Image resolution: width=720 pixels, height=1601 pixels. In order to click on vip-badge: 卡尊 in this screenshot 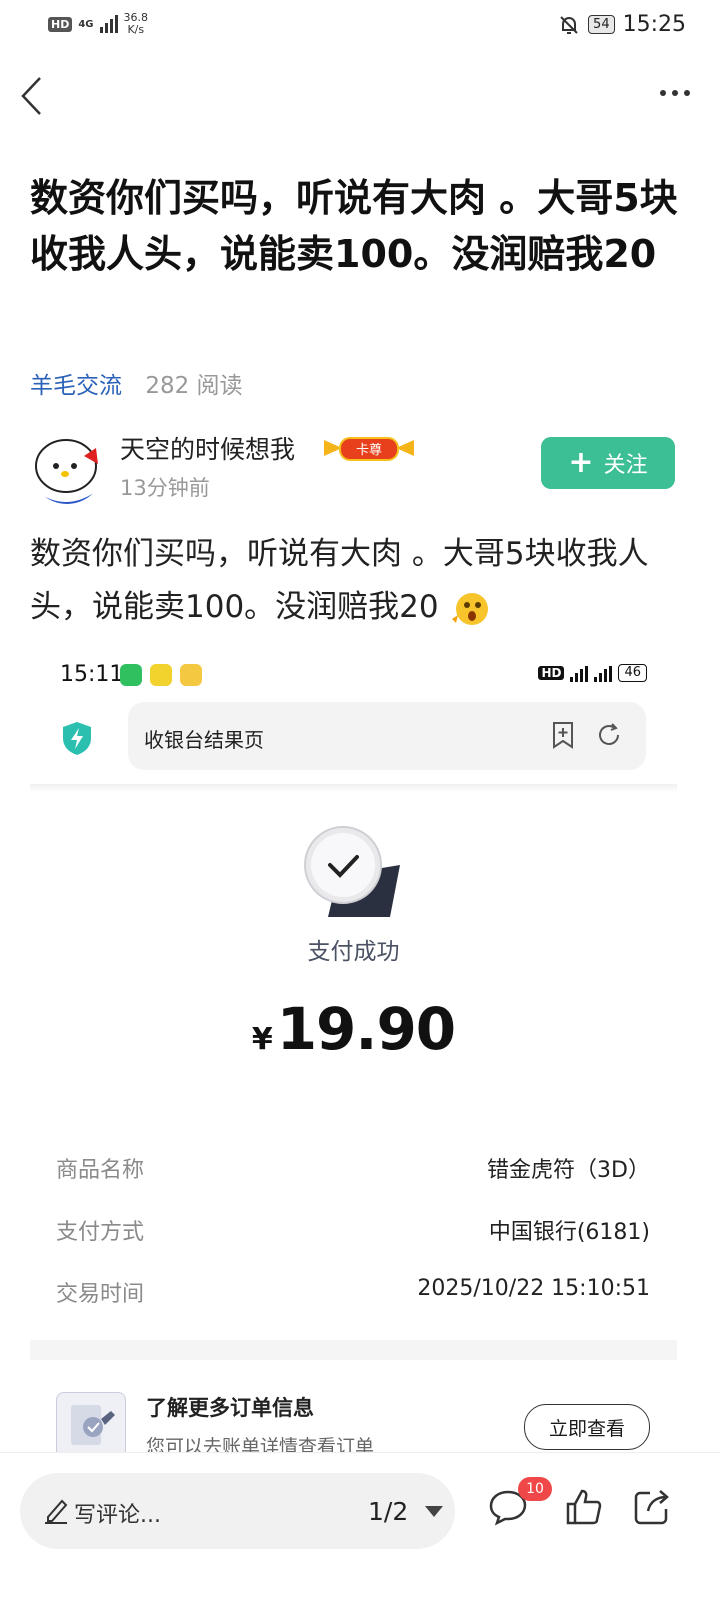, I will do `click(369, 448)`.